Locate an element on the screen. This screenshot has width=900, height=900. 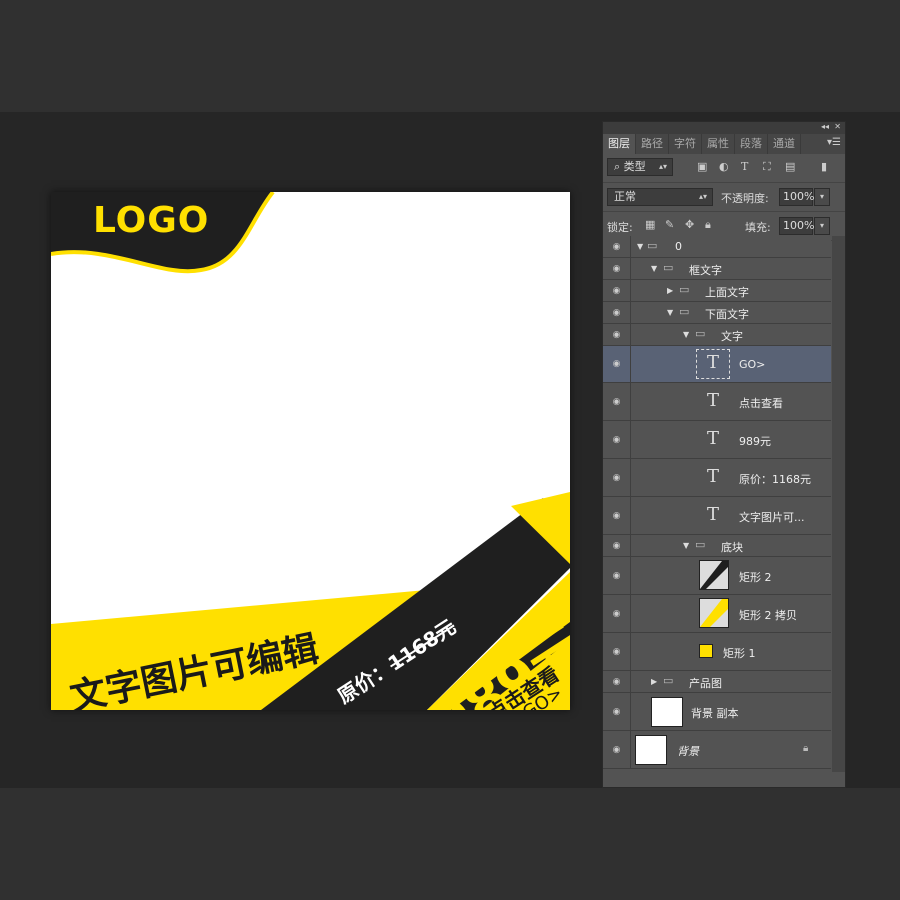
lock-all-icon: 🔒︎ is located at coordinates (708, 225).